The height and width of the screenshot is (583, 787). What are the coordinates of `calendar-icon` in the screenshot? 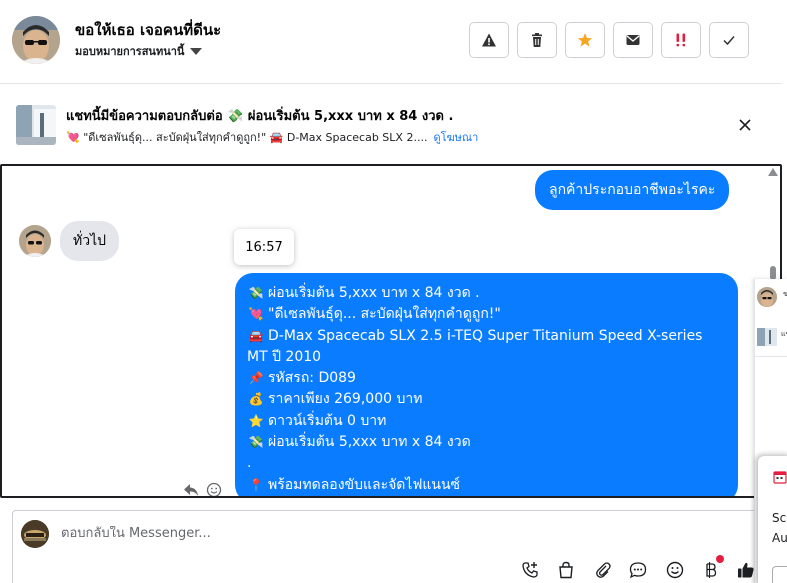 It's located at (780, 477).